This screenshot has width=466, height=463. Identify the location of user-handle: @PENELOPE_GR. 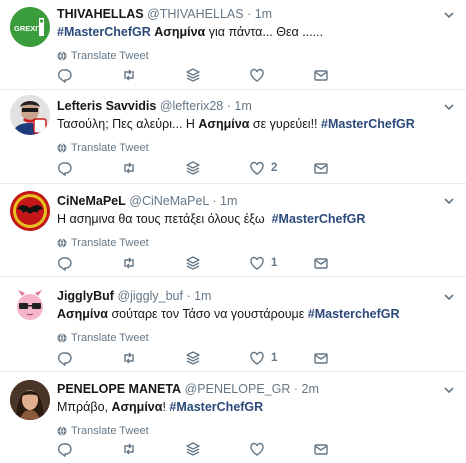
(238, 389).